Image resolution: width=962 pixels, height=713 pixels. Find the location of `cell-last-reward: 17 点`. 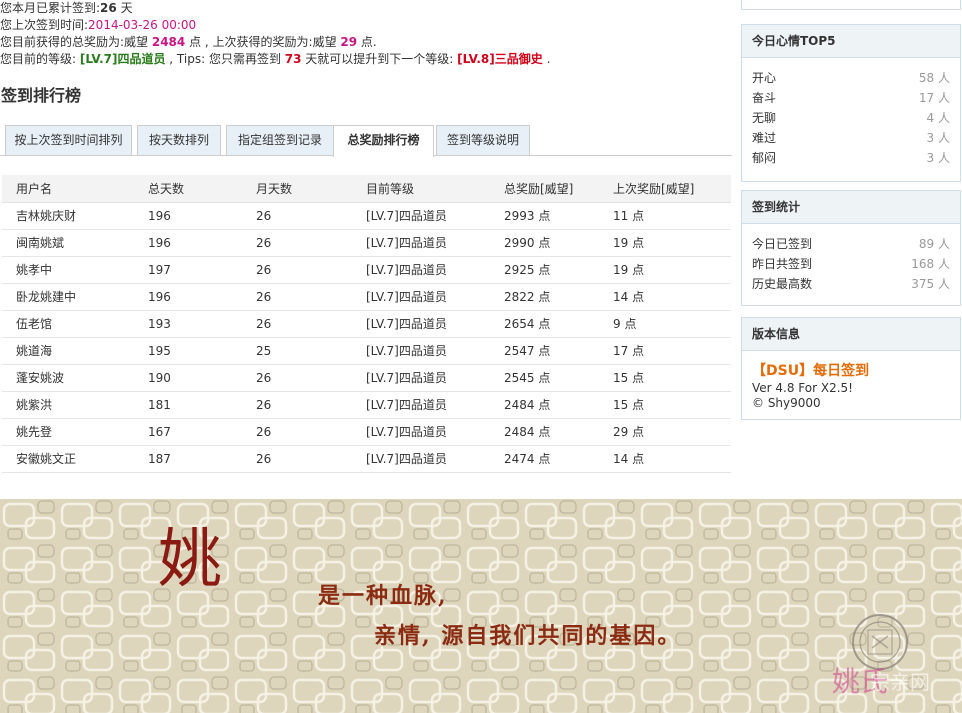

cell-last-reward: 17 点 is located at coordinates (672, 351).